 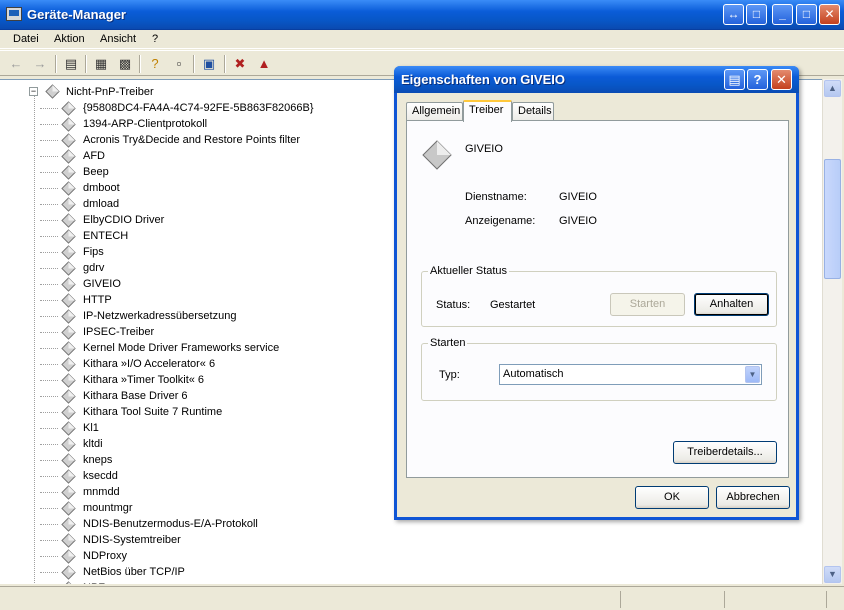 What do you see at coordinates (101, 63) in the screenshot?
I see `properties-icon: ▦` at bounding box center [101, 63].